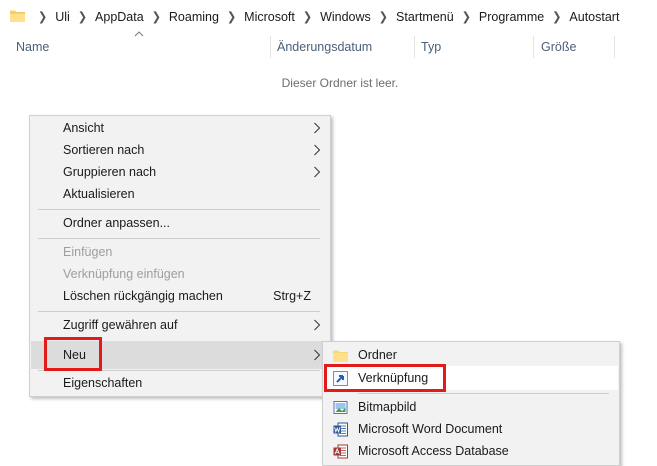 This screenshot has height=466, width=657. Describe the element at coordinates (425, 17) in the screenshot. I see `breadcrumb-item: Startmenü` at that location.